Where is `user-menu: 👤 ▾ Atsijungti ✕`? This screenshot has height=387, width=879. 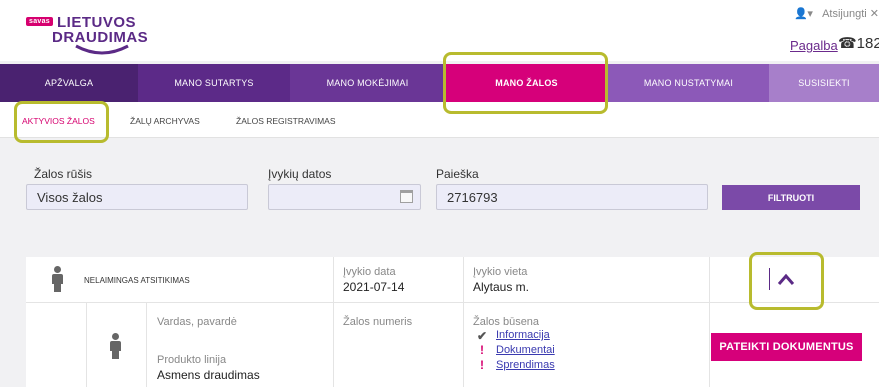
user-menu: 👤 ▾ Atsijungti ✕ is located at coordinates (836, 13).